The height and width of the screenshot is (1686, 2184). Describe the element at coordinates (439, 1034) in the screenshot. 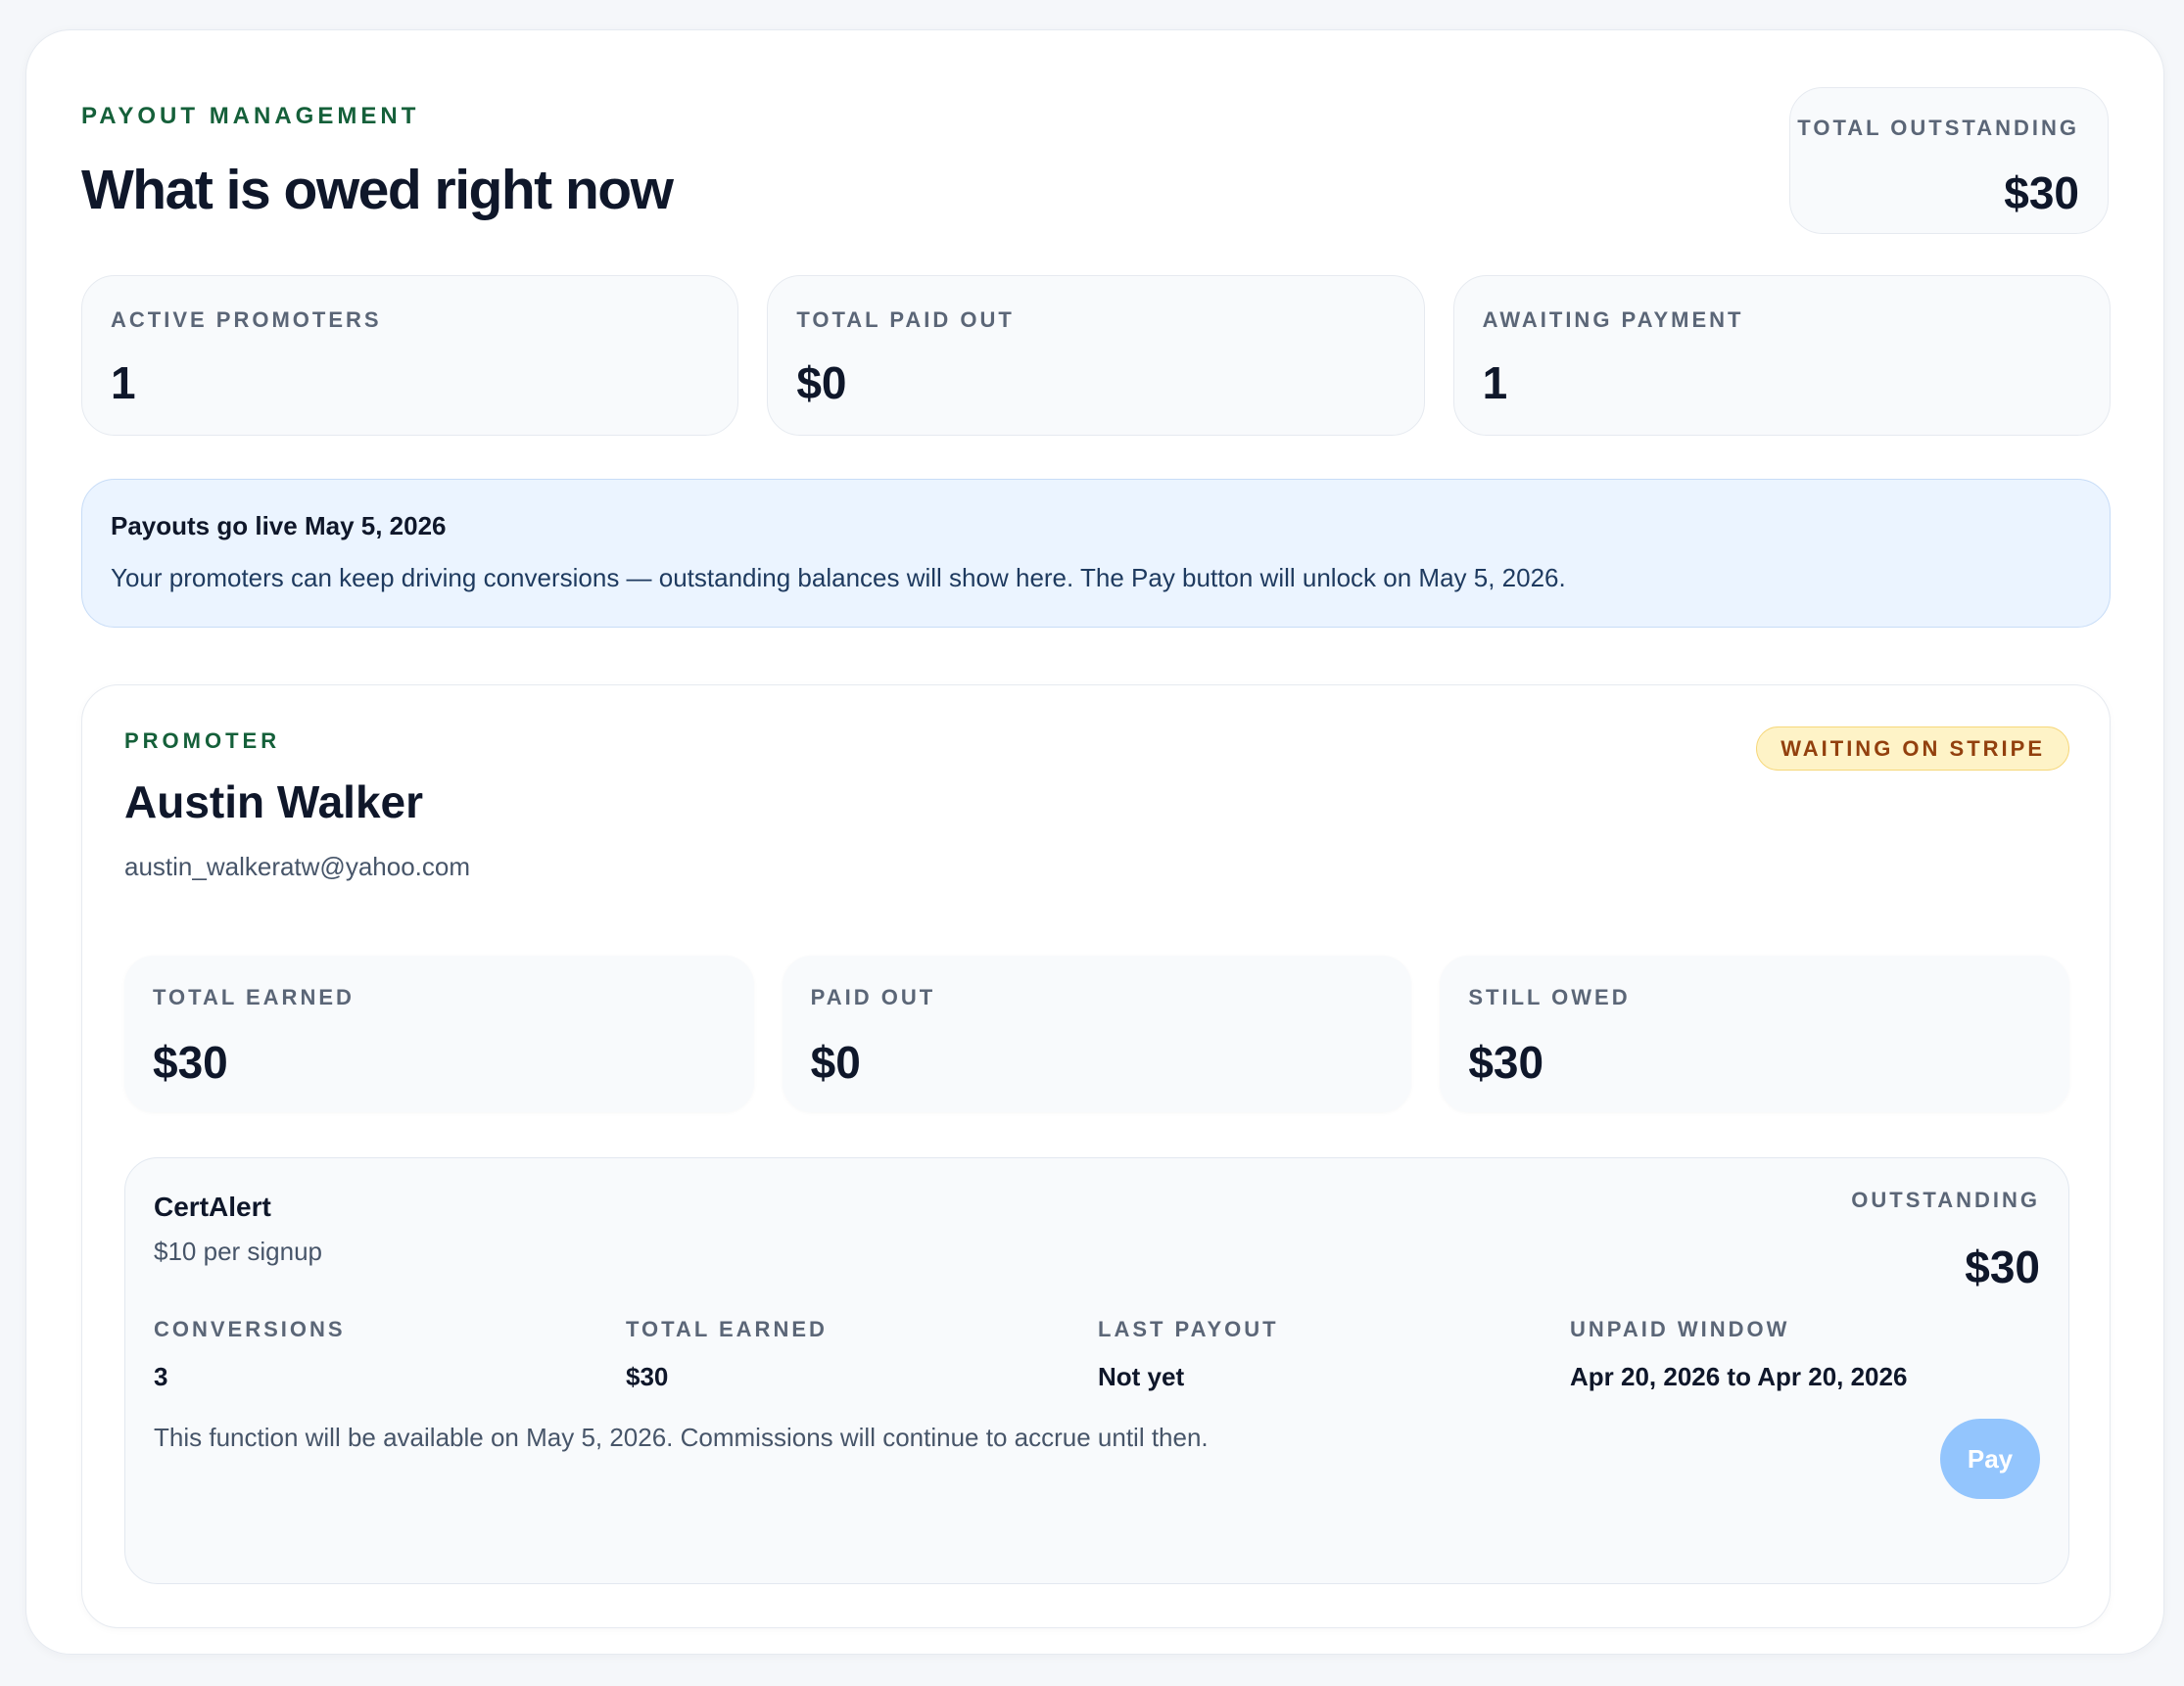

I see `promoter-stat-total-earned: TOTAL EARNED $30` at that location.